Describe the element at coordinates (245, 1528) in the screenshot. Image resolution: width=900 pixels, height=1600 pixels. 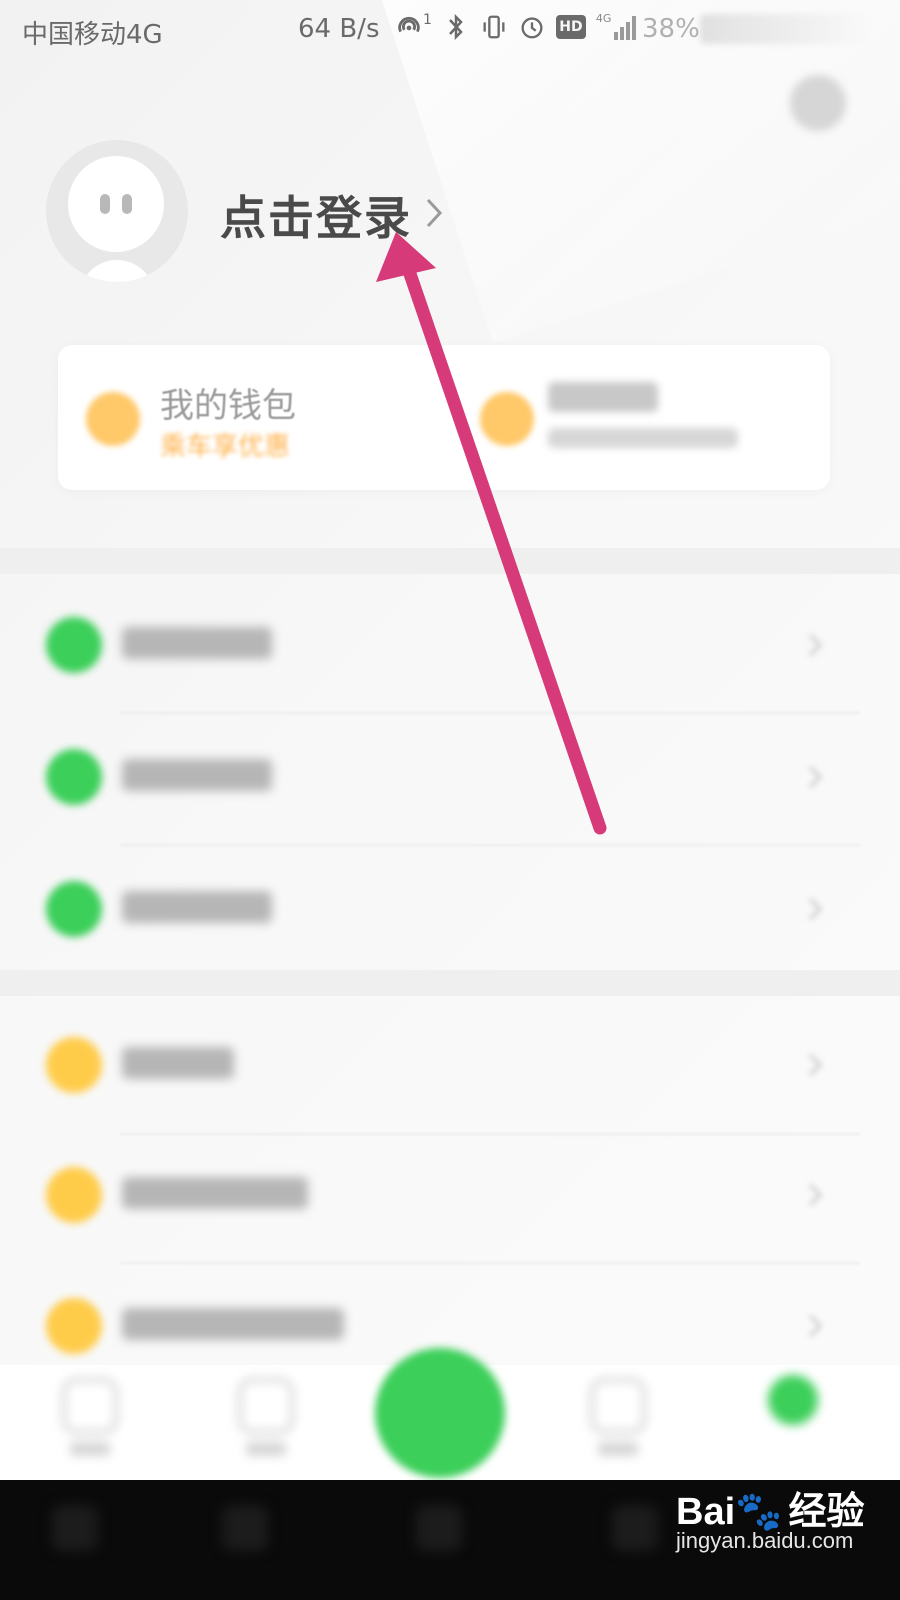
I see `nav-back-icon` at that location.